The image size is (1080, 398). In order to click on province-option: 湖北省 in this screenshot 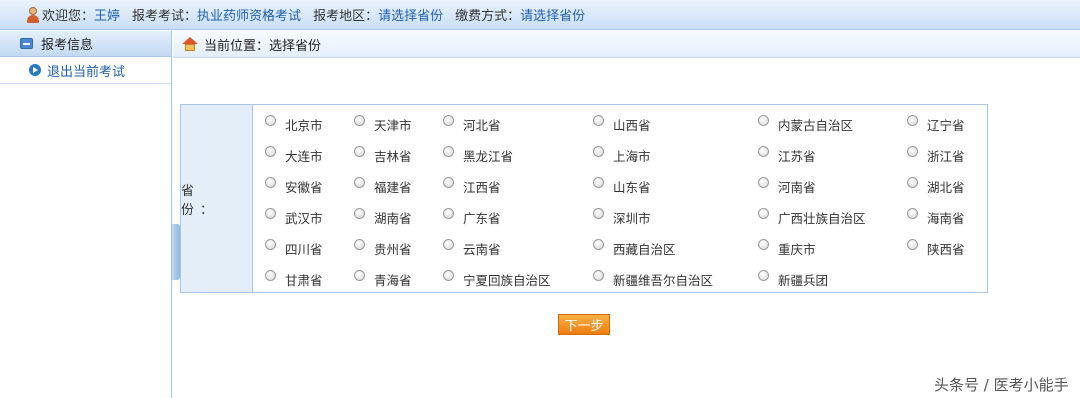, I will do `click(936, 186)`.